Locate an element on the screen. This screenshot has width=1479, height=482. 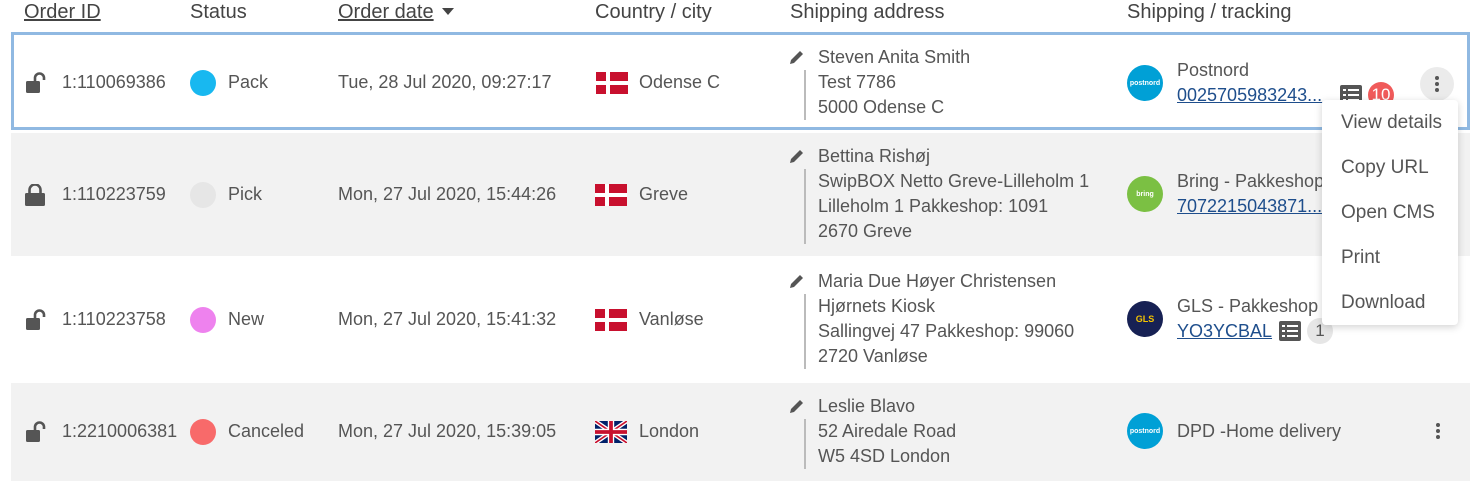
address-line: Hjørnets Kiosk is located at coordinates (877, 306).